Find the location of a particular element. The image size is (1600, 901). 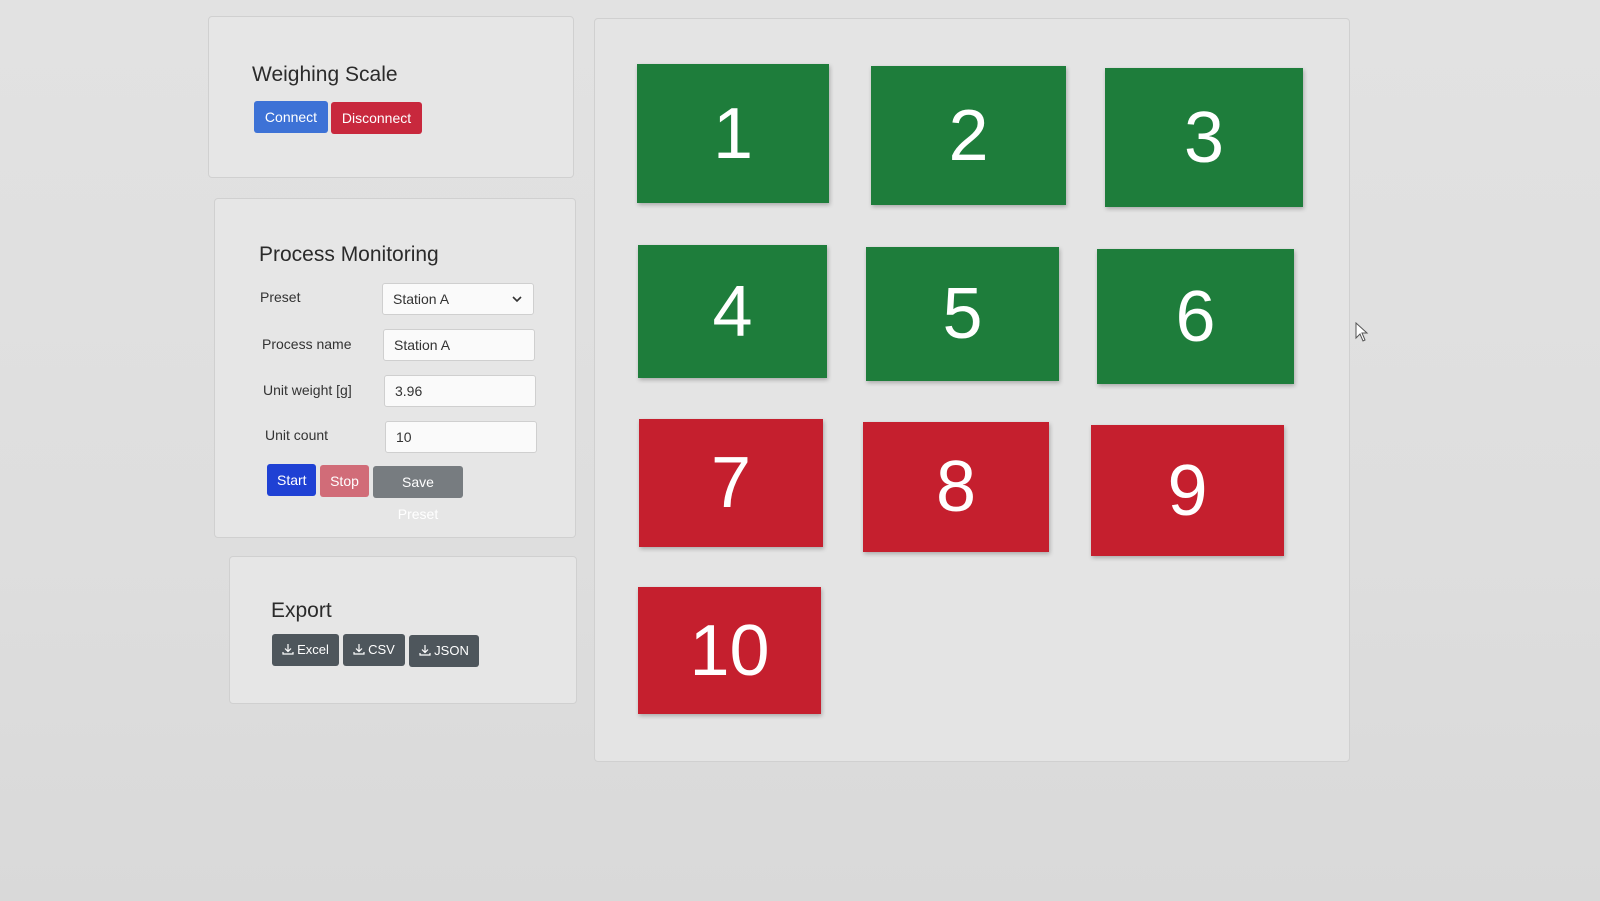

process-name-input: Station A is located at coordinates (459, 345).